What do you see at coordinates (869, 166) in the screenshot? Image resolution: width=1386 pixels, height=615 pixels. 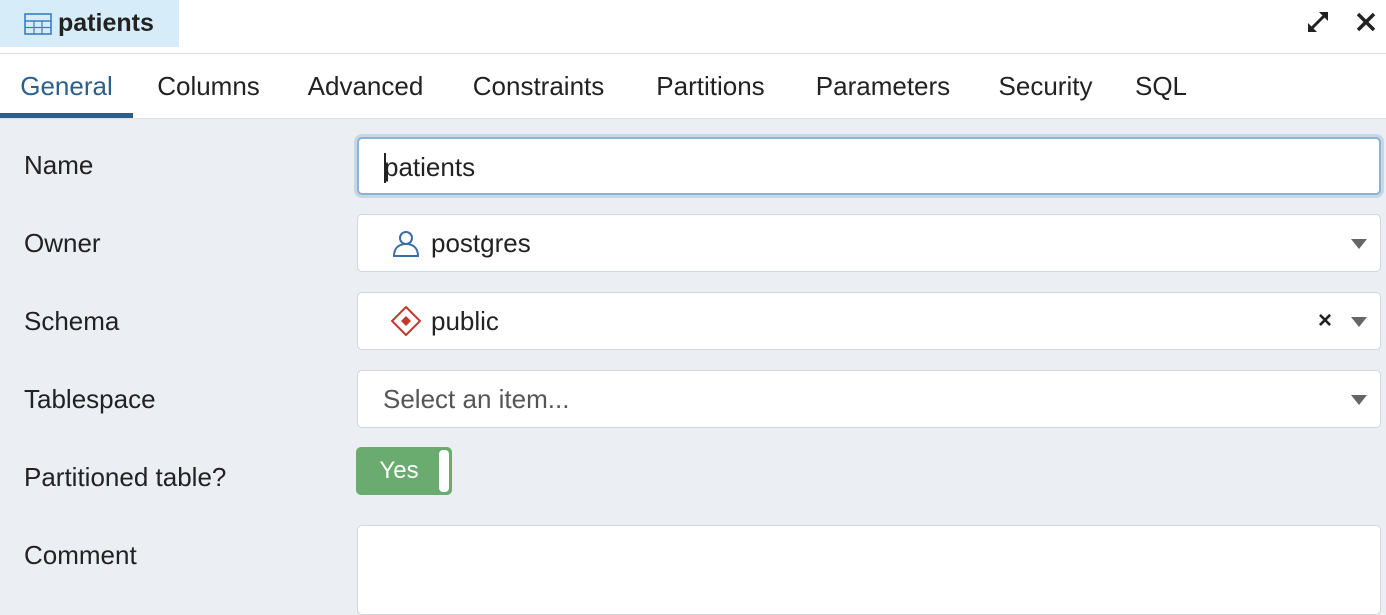 I see `name-input: patients` at bounding box center [869, 166].